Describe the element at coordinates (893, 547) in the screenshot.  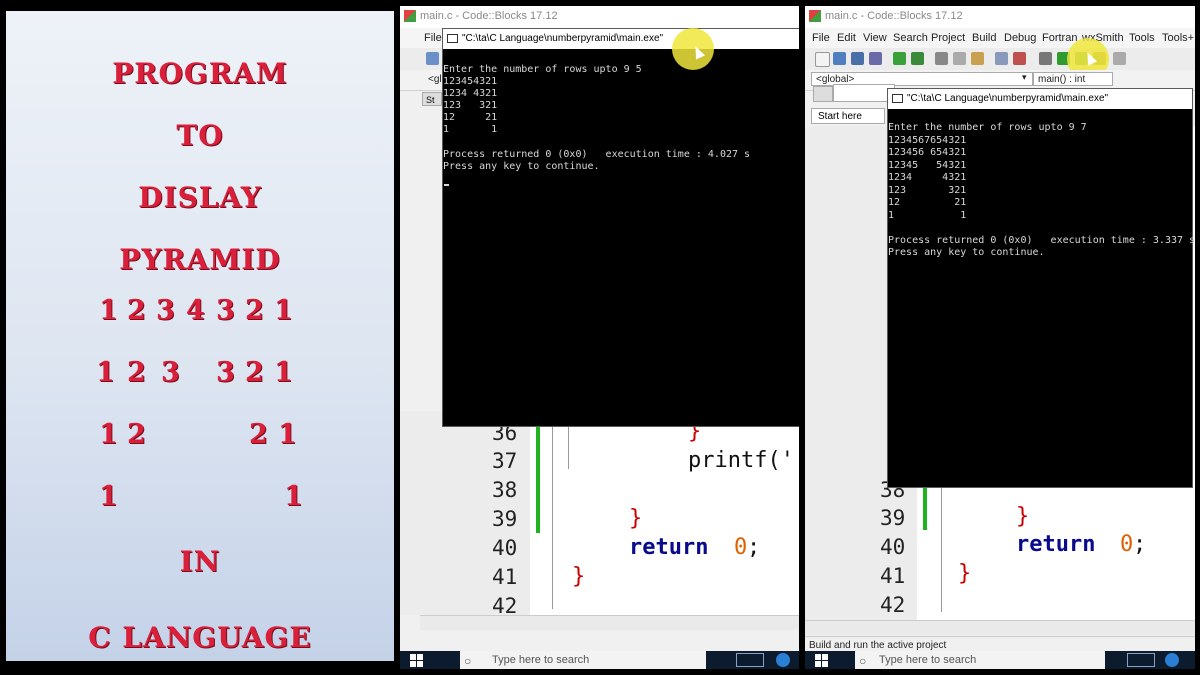
I see `line-number: 40` at that location.